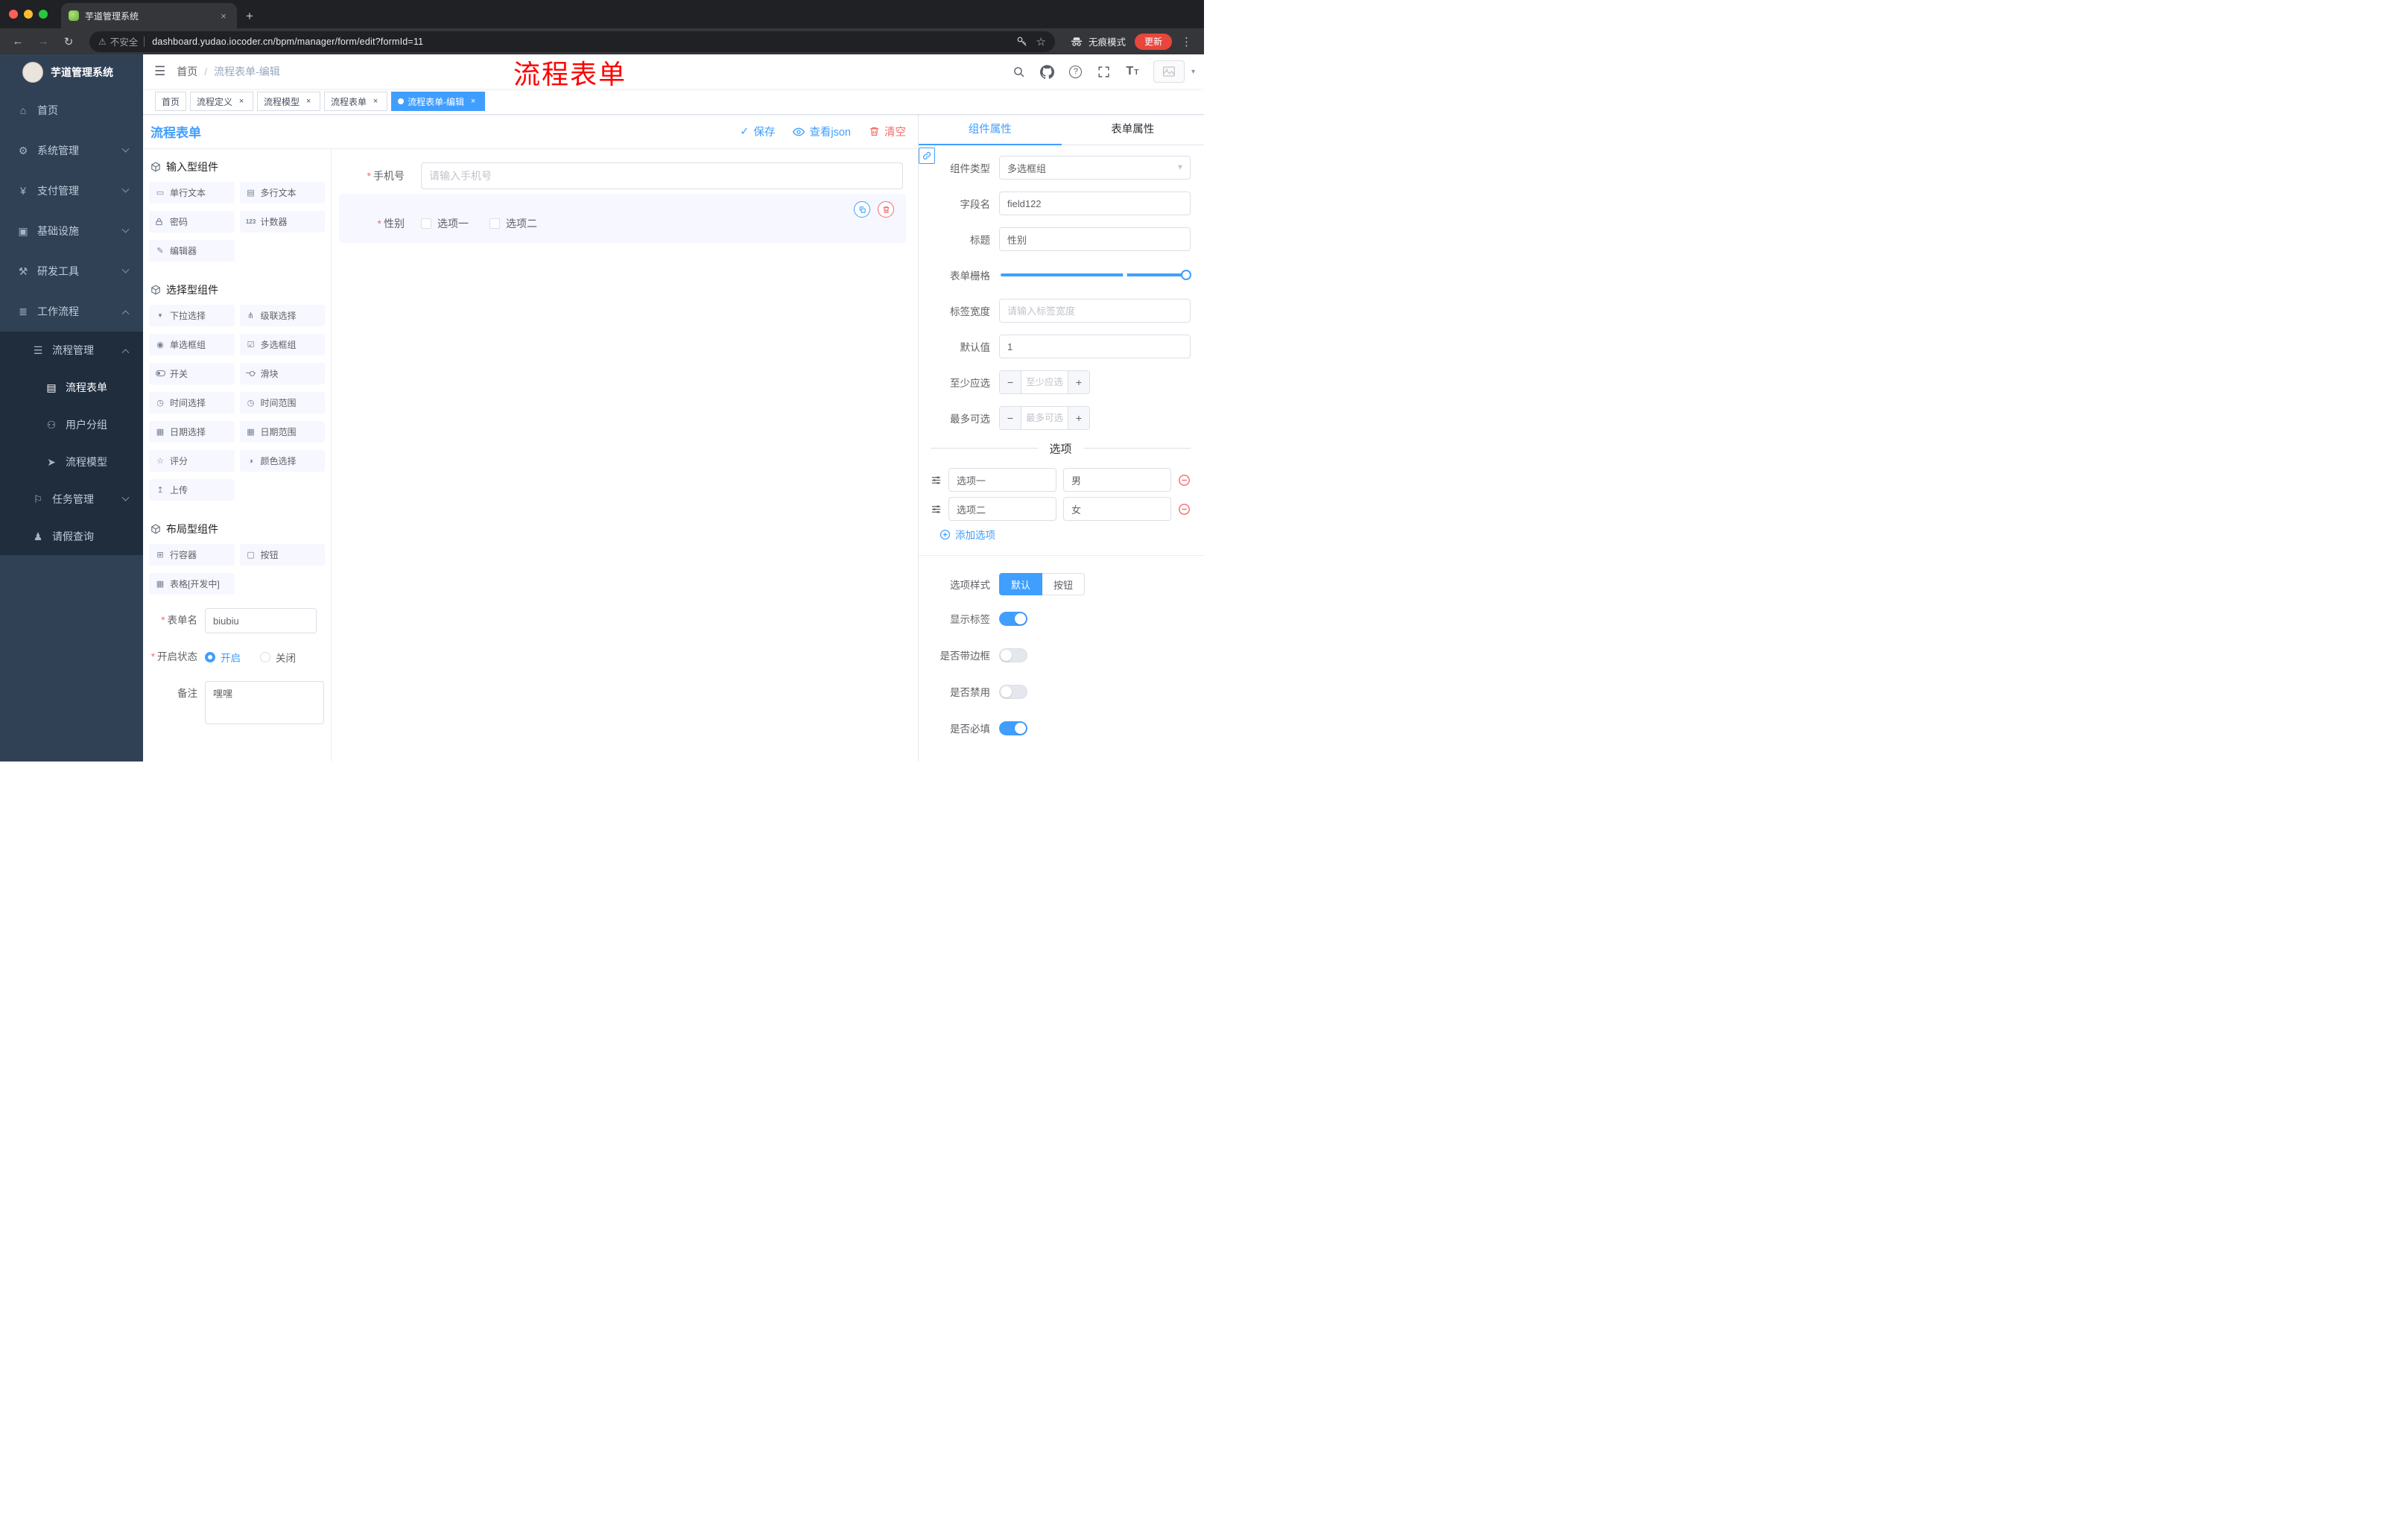  I want to click on copy-widget-icon, so click(862, 210).